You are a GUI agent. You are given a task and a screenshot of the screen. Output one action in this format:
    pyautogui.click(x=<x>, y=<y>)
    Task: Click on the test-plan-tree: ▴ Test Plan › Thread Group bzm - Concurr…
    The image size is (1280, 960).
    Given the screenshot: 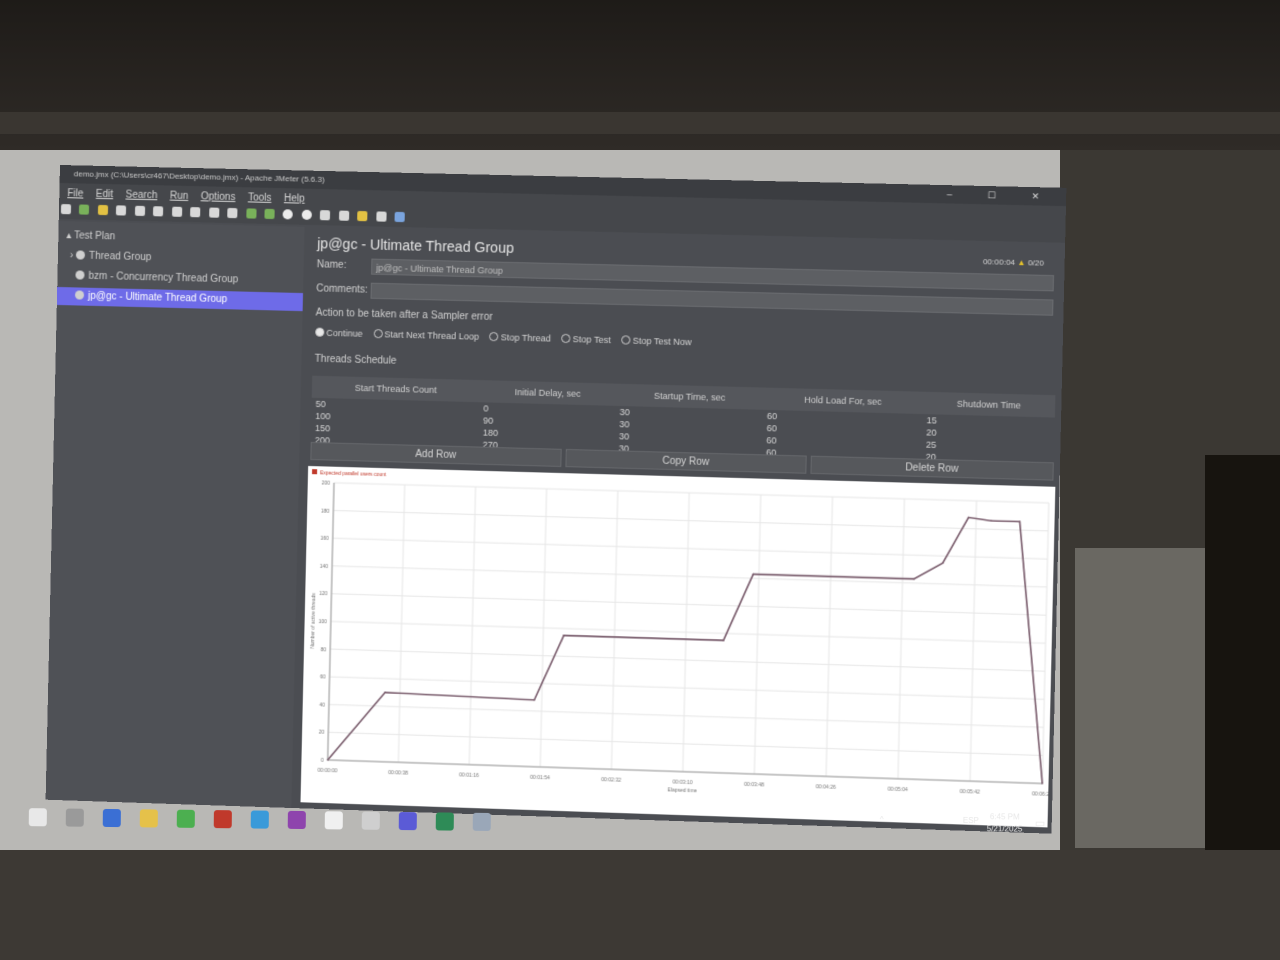 What is the action you would take?
    pyautogui.click(x=175, y=514)
    